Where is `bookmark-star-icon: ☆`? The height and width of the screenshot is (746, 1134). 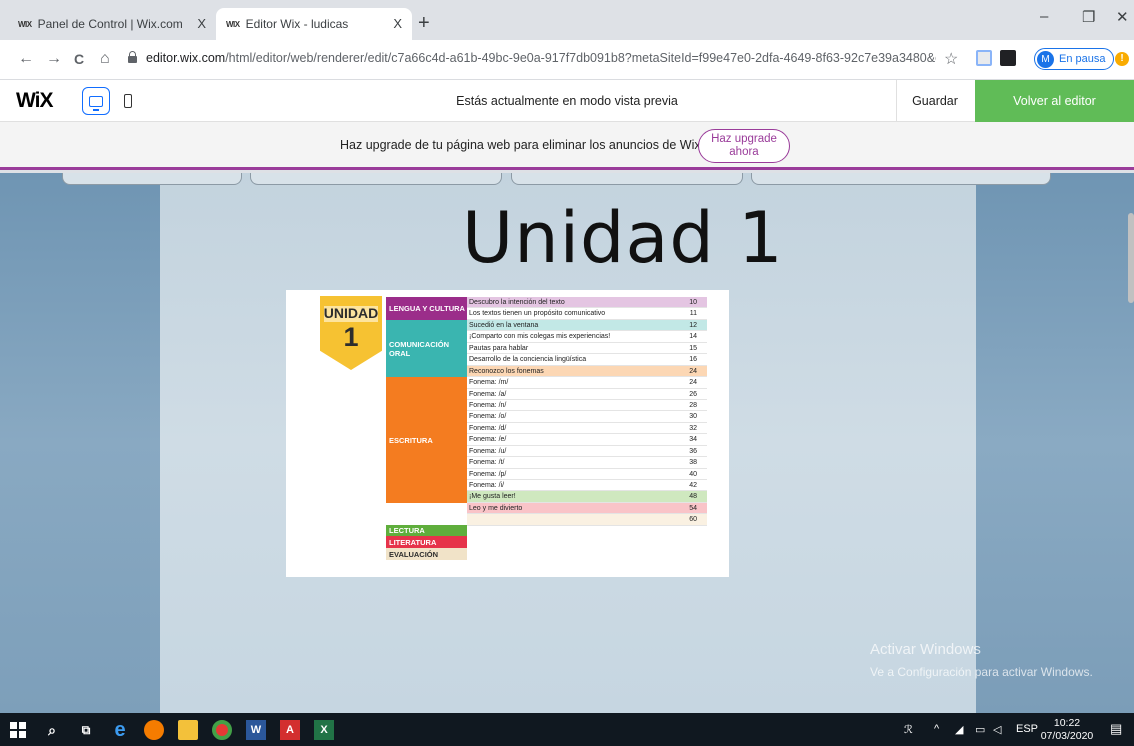 bookmark-star-icon: ☆ is located at coordinates (951, 59).